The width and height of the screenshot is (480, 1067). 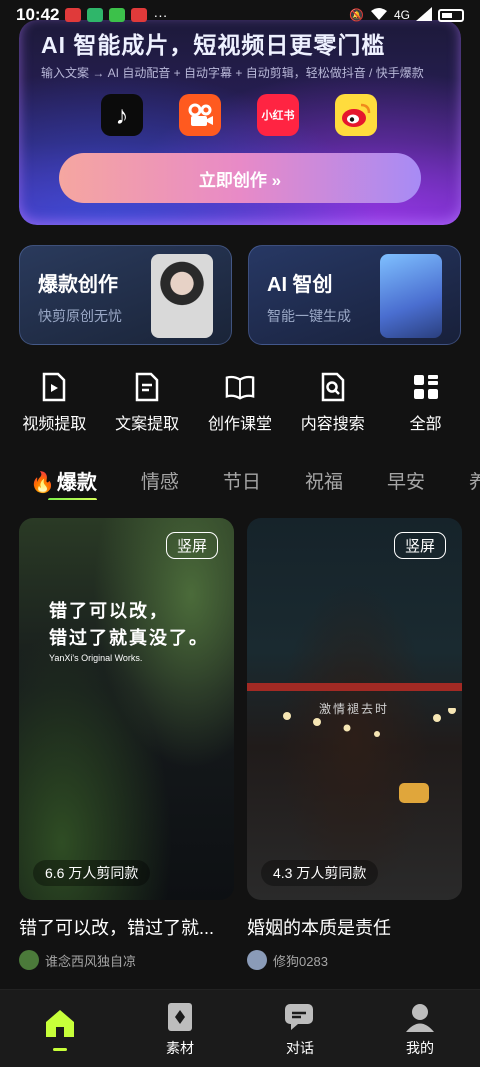 What do you see at coordinates (354, 687) in the screenshot?
I see `bridge-shape` at bounding box center [354, 687].